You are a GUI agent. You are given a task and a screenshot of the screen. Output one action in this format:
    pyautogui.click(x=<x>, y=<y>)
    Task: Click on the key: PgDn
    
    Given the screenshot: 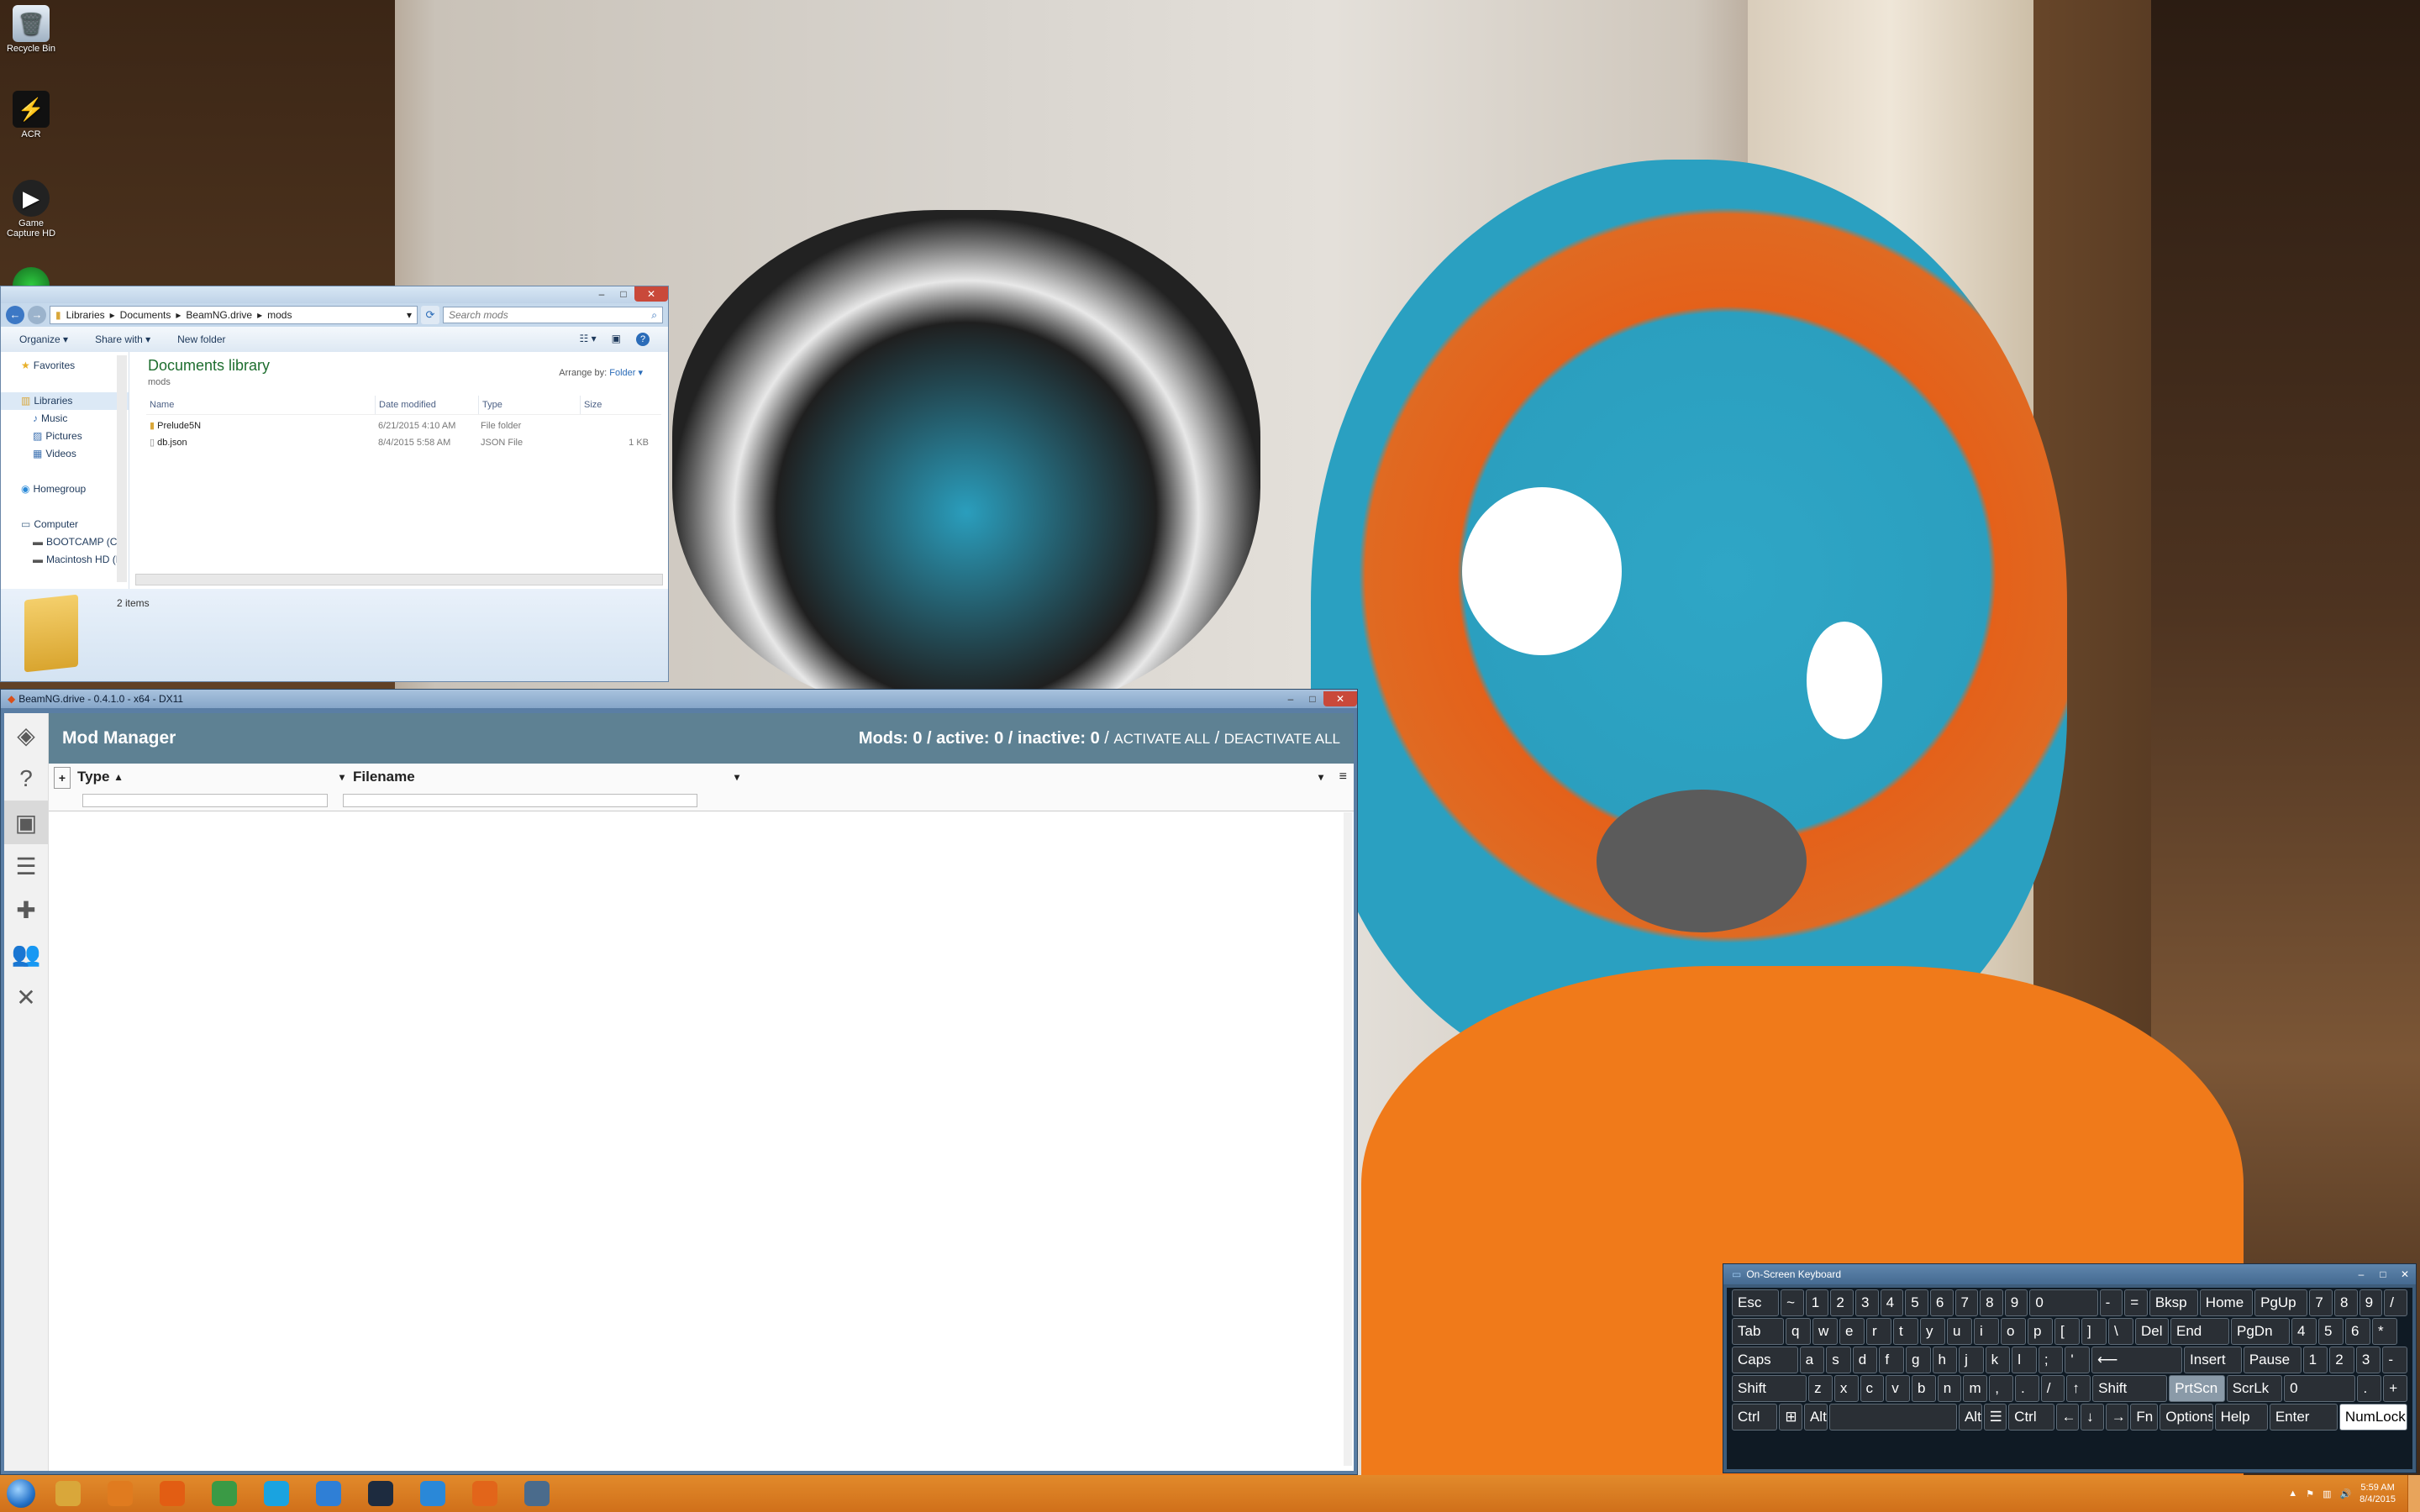 What is the action you would take?
    pyautogui.click(x=2261, y=1331)
    